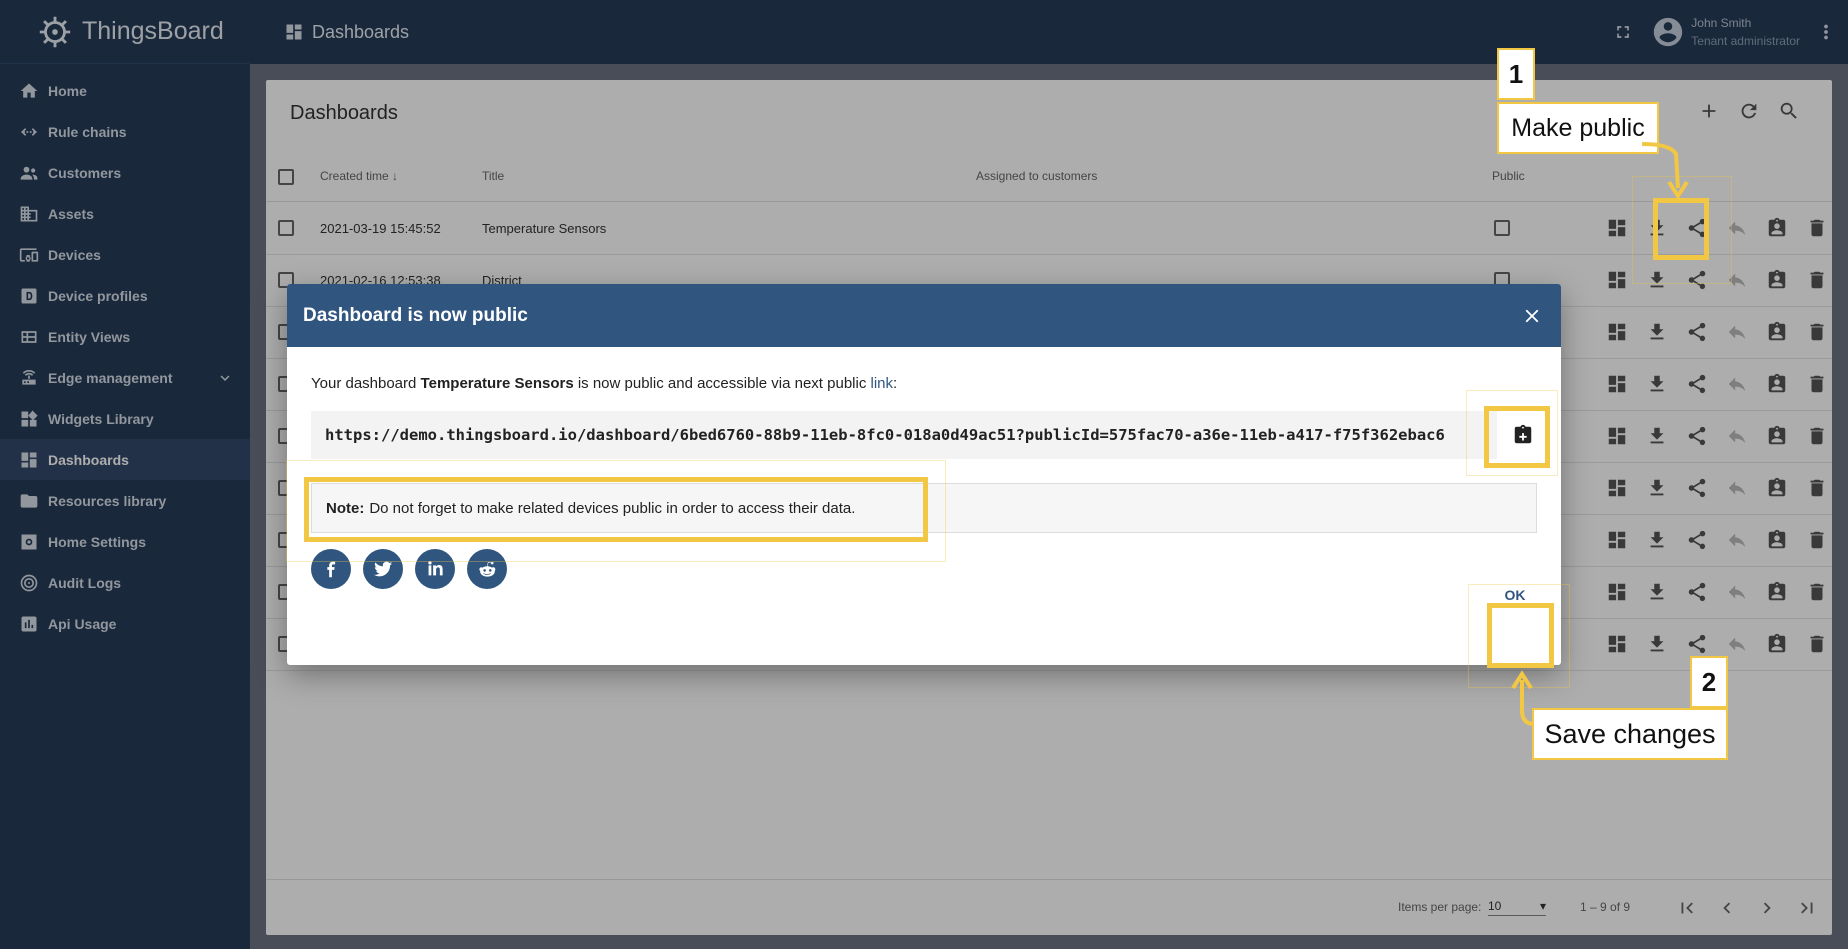  What do you see at coordinates (1578, 128) in the screenshot?
I see `annotation-callout-make-public: Make public` at bounding box center [1578, 128].